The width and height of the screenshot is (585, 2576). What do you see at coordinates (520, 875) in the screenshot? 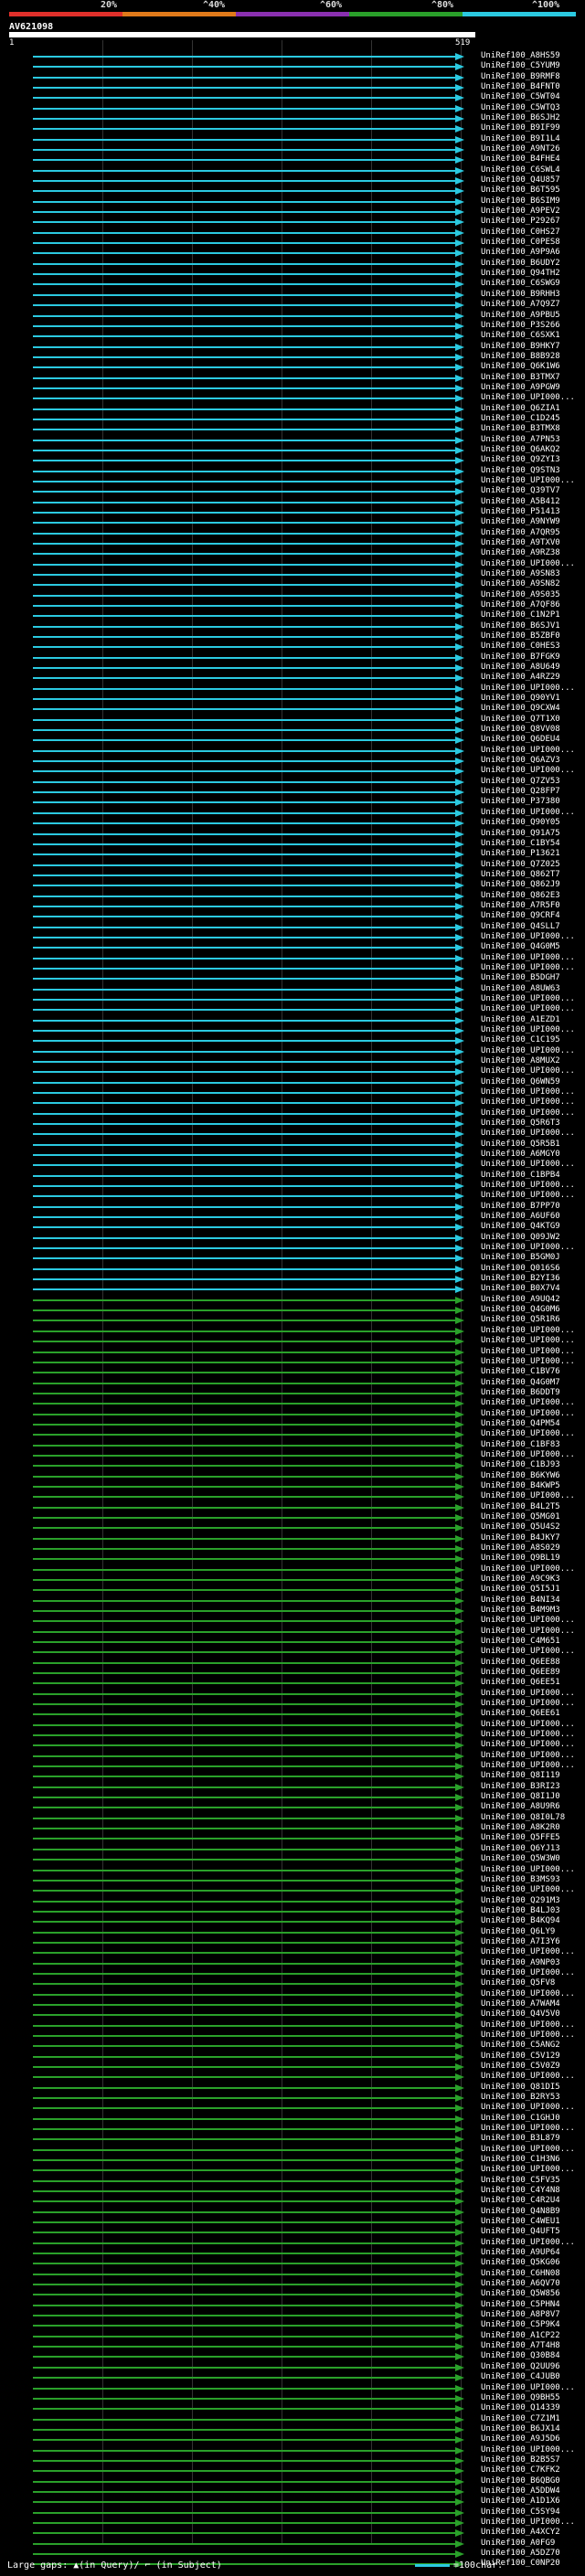
I see `hit-label-link: UniRef100_Q862T7` at bounding box center [520, 875].